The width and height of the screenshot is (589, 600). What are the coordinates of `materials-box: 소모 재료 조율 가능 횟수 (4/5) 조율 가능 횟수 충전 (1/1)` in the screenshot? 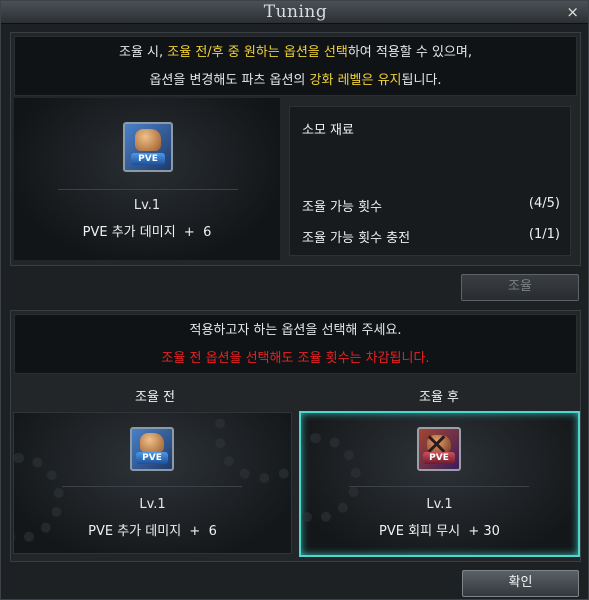 It's located at (430, 181).